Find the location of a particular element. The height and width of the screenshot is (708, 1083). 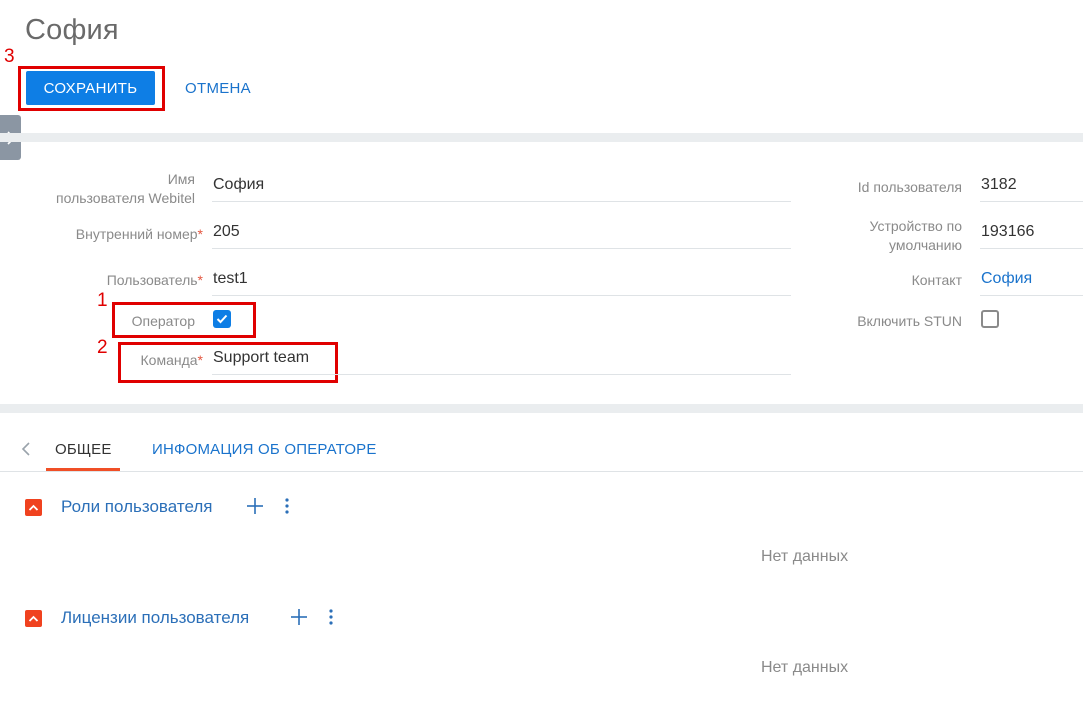

team-label-text: Команда is located at coordinates (169, 360).